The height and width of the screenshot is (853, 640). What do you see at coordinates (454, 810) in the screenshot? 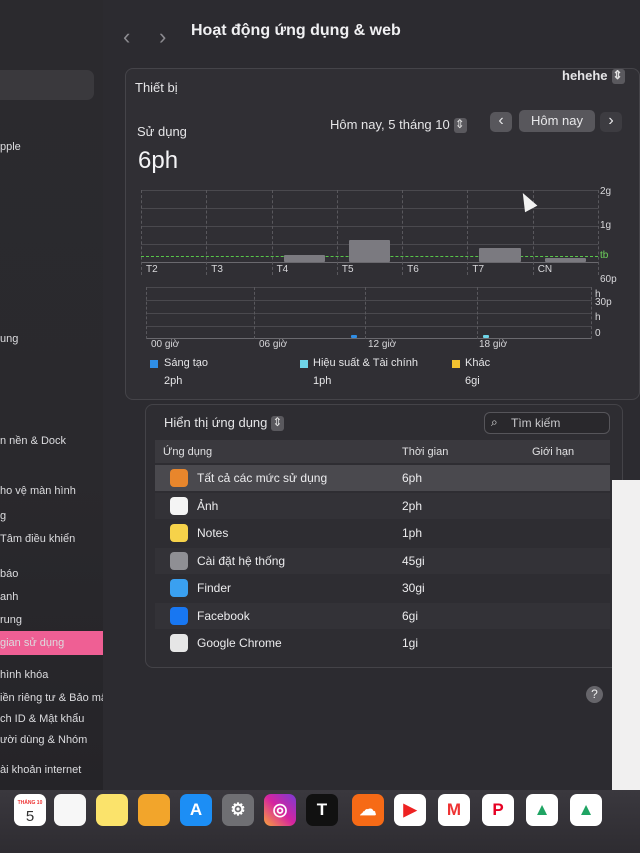
I see `gmail-dock-icon: M` at bounding box center [454, 810].